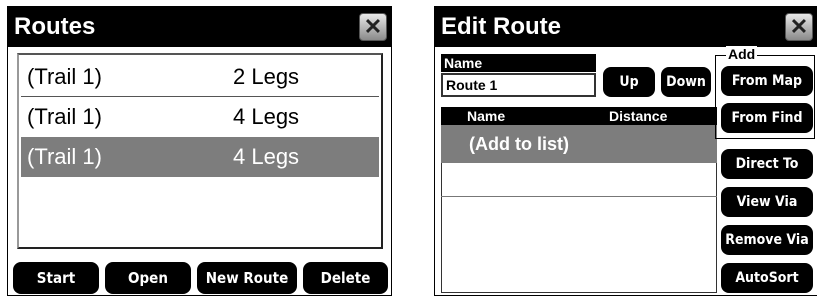 Image resolution: width=817 pixels, height=296 pixels. What do you see at coordinates (200, 157) in the screenshot?
I see `route-row-3: (Trail 1) 4 Legs` at bounding box center [200, 157].